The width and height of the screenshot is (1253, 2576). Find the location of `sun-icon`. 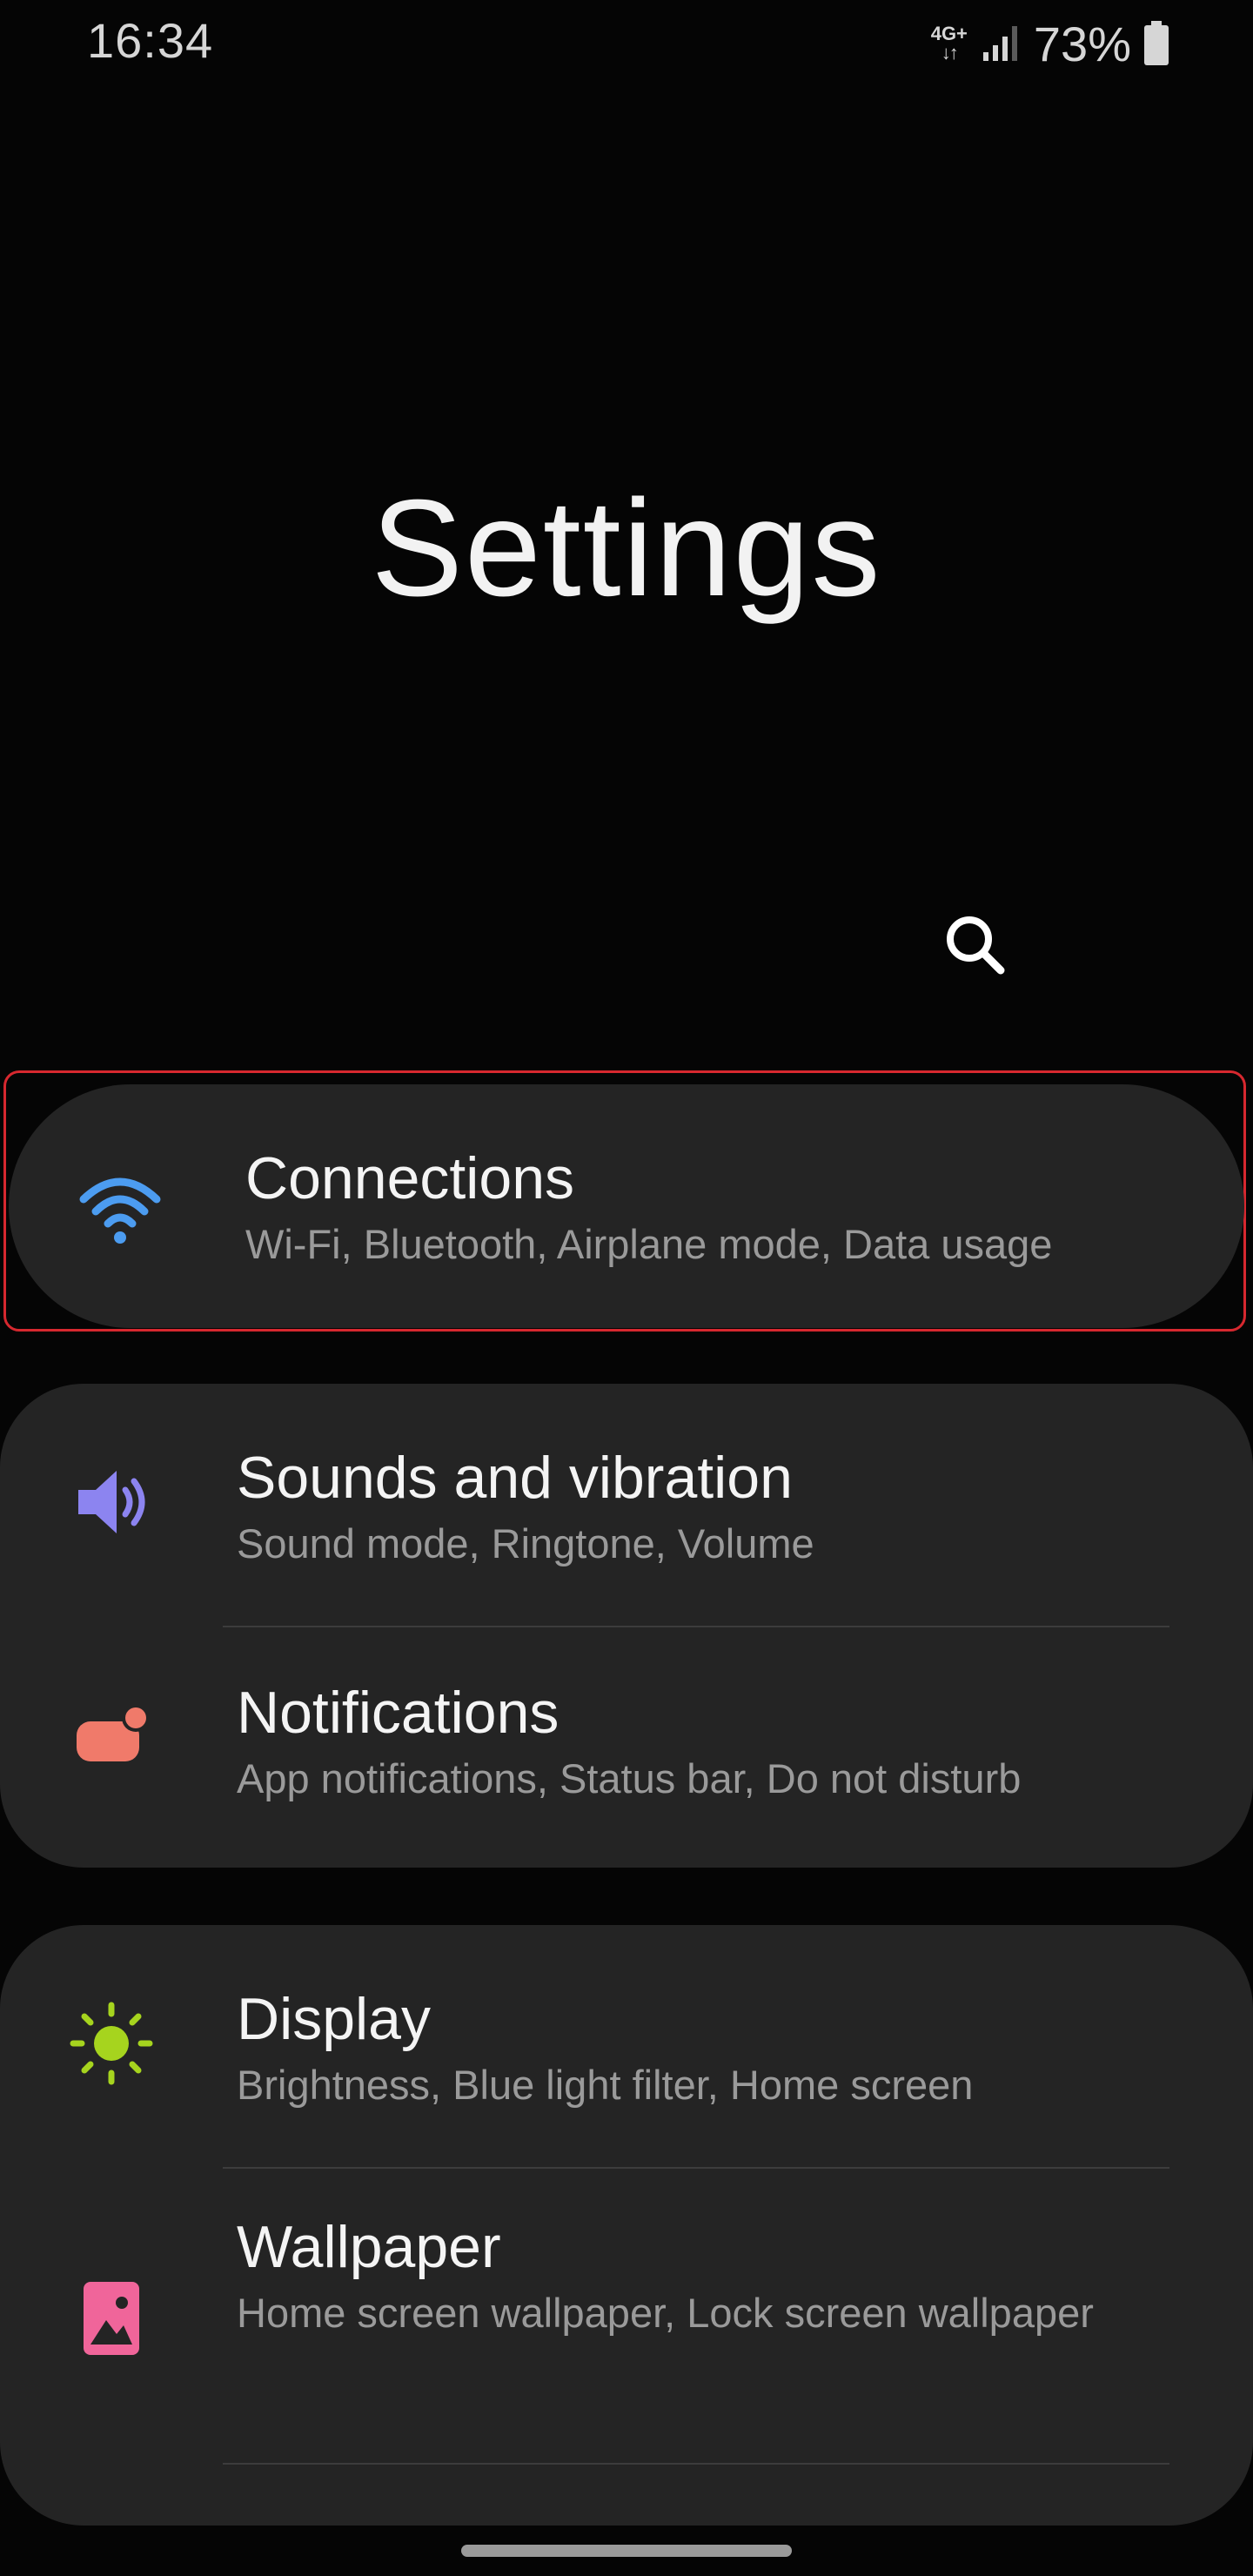

sun-icon is located at coordinates (111, 2043).